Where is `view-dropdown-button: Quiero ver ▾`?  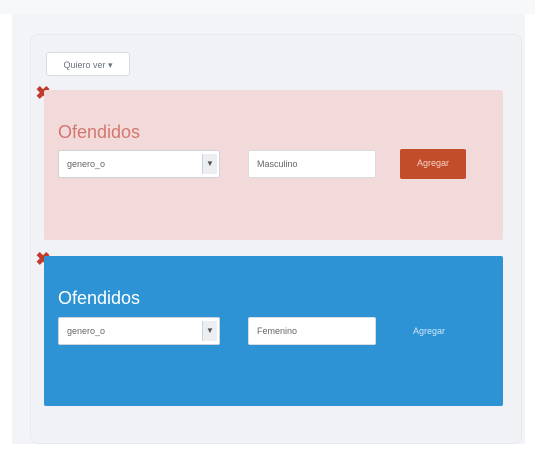
view-dropdown-button: Quiero ver ▾ is located at coordinates (88, 64).